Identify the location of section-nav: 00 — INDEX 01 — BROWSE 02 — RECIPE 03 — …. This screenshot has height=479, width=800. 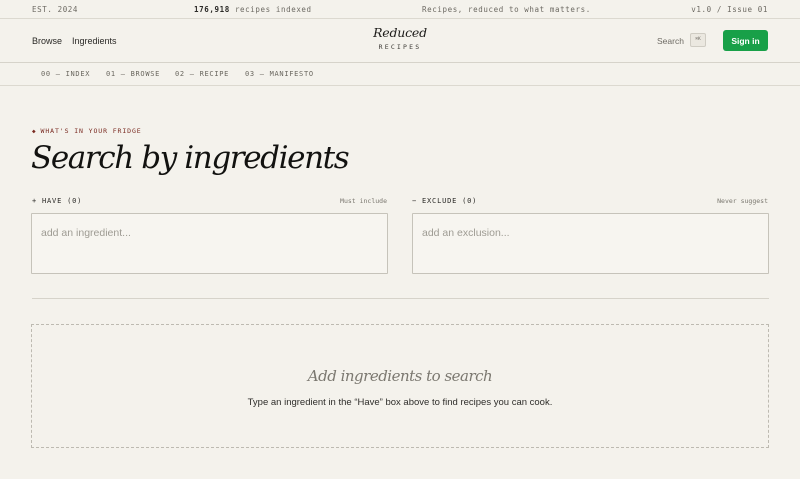
(400, 74).